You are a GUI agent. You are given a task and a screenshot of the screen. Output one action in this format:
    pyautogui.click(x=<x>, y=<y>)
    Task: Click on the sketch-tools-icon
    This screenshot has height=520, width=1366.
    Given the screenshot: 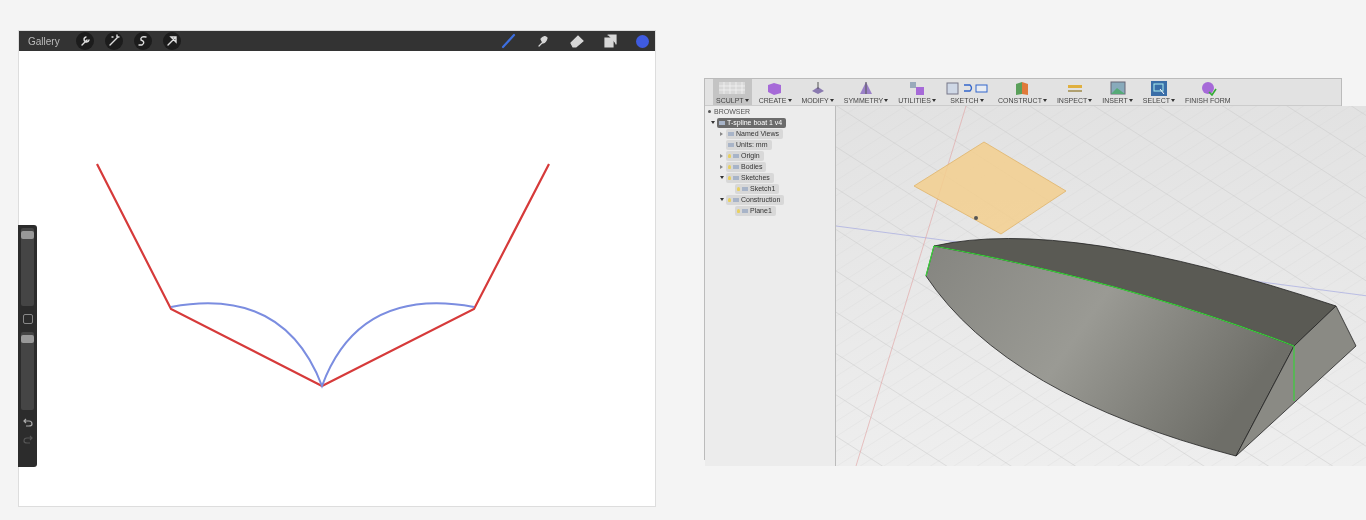 What is the action you would take?
    pyautogui.click(x=966, y=88)
    